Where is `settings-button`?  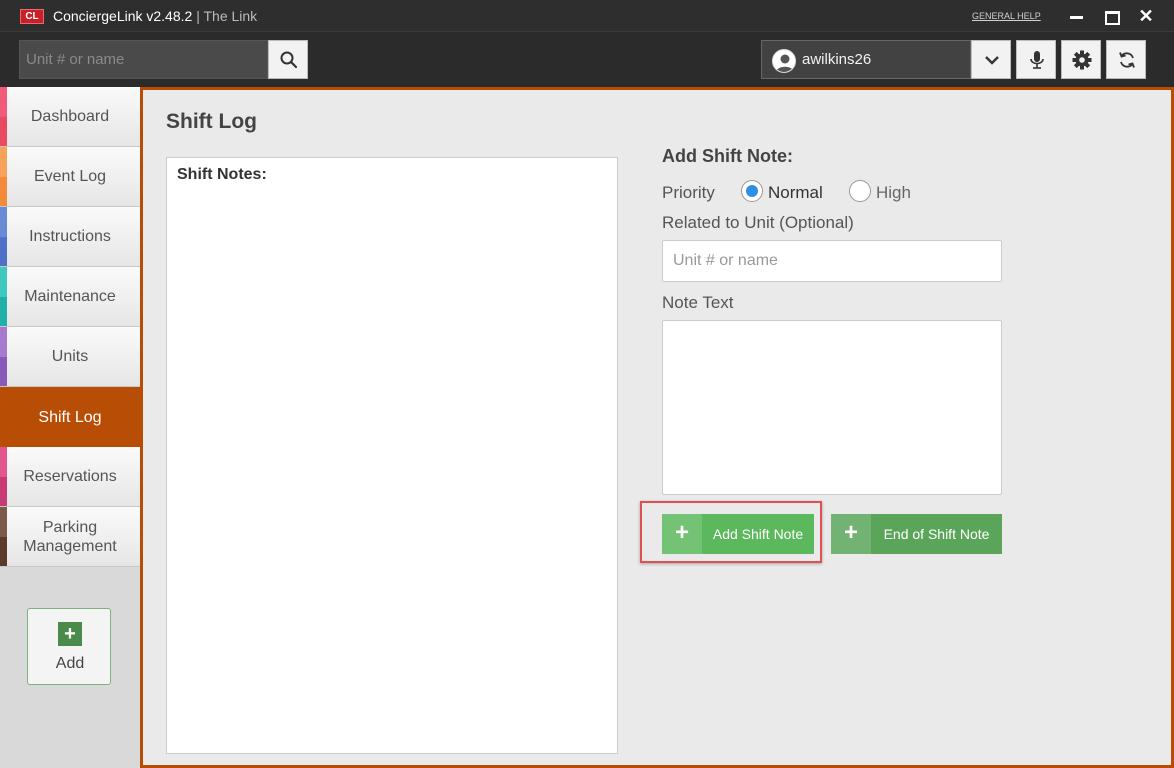
settings-button is located at coordinates (1081, 59).